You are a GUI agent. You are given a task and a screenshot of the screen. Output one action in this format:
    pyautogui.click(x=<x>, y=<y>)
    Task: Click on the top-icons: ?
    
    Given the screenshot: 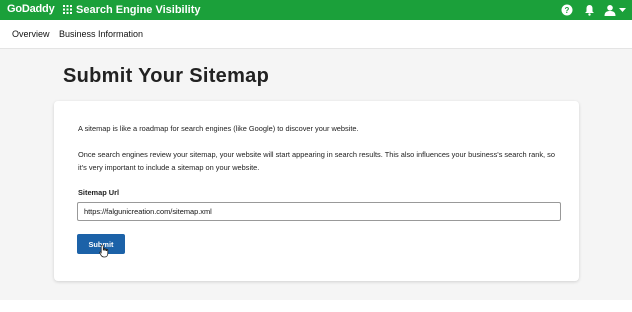 What is the action you would take?
    pyautogui.click(x=589, y=10)
    